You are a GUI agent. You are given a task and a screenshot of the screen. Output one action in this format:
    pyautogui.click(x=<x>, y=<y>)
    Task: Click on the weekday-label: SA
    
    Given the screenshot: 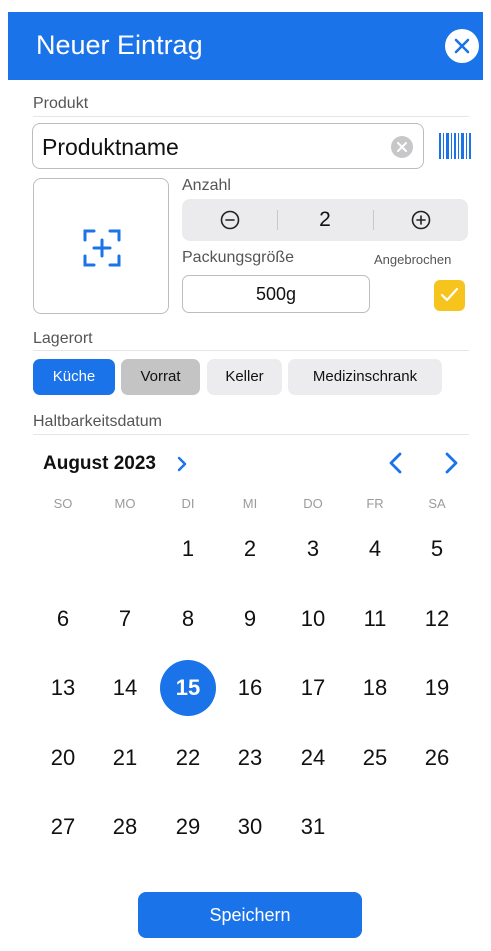 What is the action you would take?
    pyautogui.click(x=437, y=503)
    